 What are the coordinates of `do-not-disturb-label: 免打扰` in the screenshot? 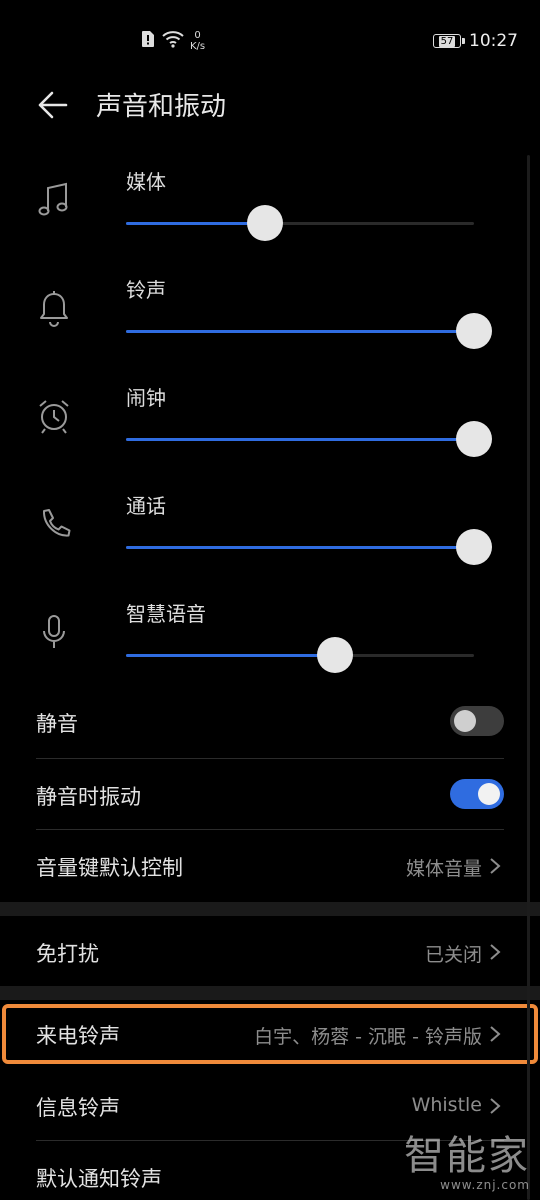 It's located at (67, 954).